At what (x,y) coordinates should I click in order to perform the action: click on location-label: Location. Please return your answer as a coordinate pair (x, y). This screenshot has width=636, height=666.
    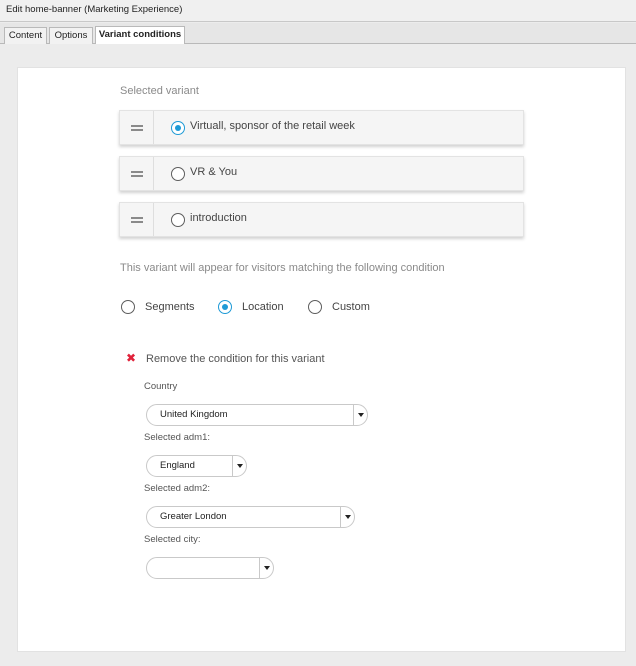
    Looking at the image, I should click on (263, 307).